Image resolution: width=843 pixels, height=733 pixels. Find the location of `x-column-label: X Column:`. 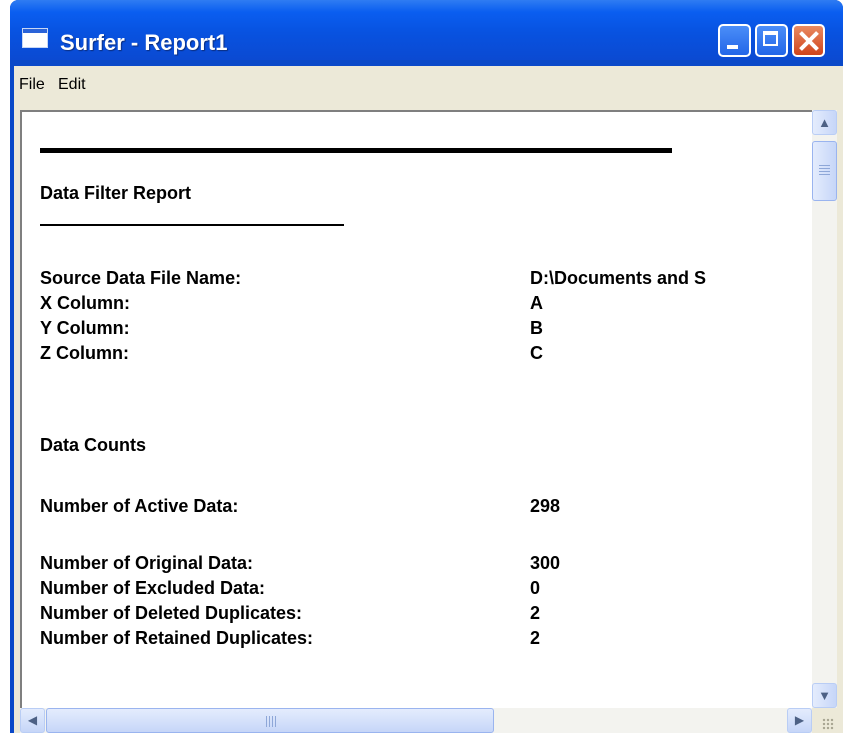

x-column-label: X Column: is located at coordinates (85, 303).